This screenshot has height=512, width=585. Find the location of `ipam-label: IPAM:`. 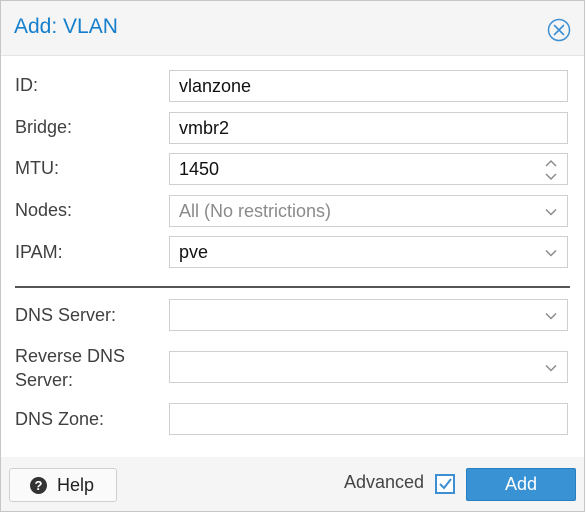

ipam-label: IPAM: is located at coordinates (39, 252).